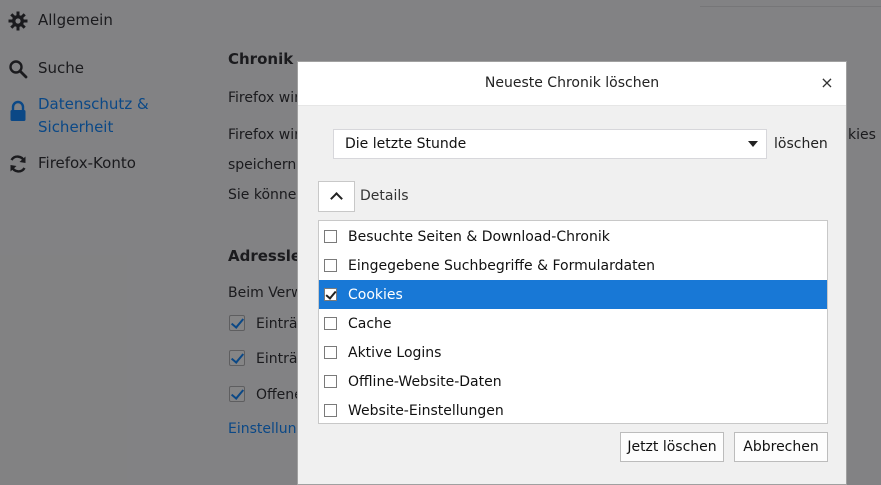 The image size is (881, 485). I want to click on details-label: Details, so click(384, 196).